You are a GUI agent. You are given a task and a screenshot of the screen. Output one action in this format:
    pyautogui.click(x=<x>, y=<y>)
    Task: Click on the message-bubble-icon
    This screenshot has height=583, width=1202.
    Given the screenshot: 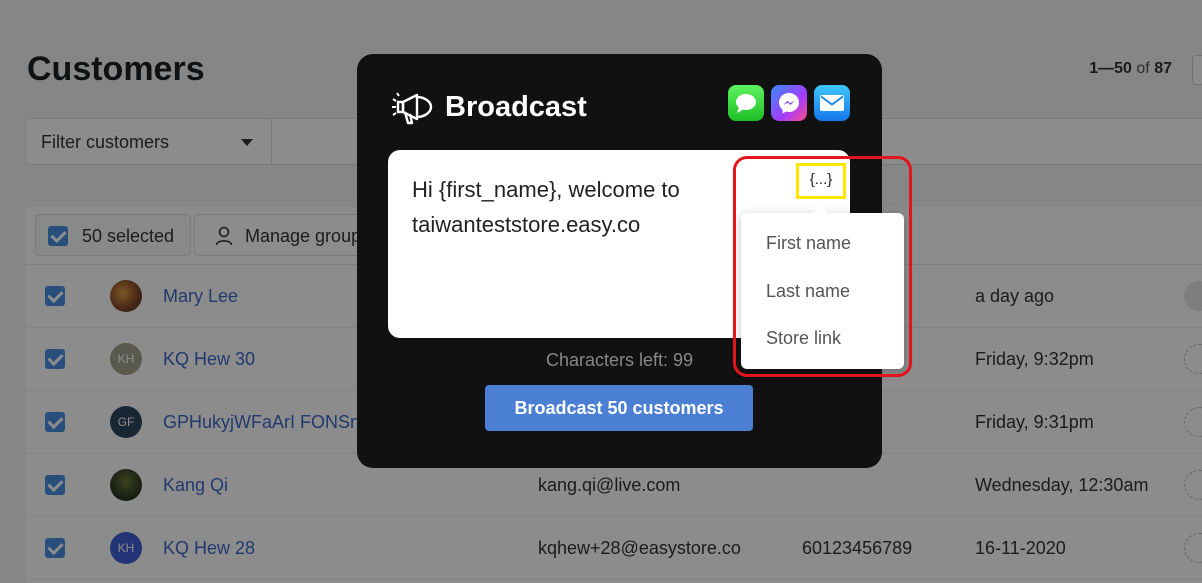 What is the action you would take?
    pyautogui.click(x=746, y=103)
    